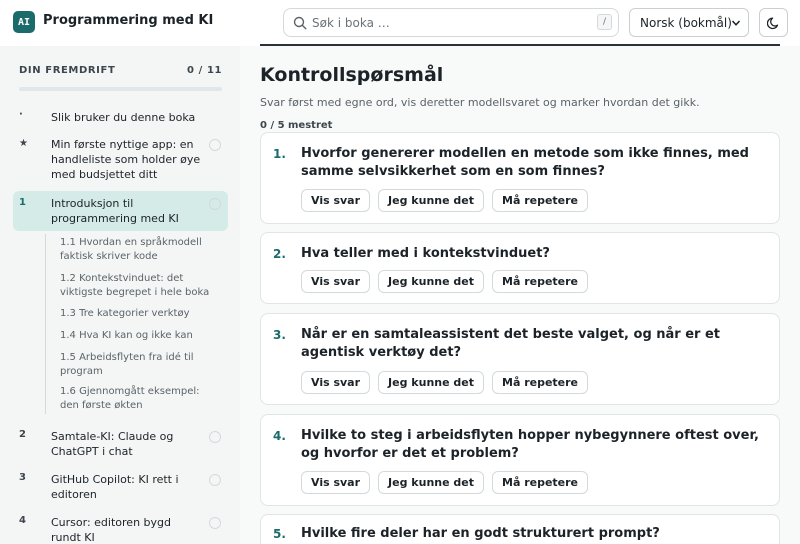 The image size is (800, 544). Describe the element at coordinates (22, 477) in the screenshot. I see `chapter-number: 3` at that location.